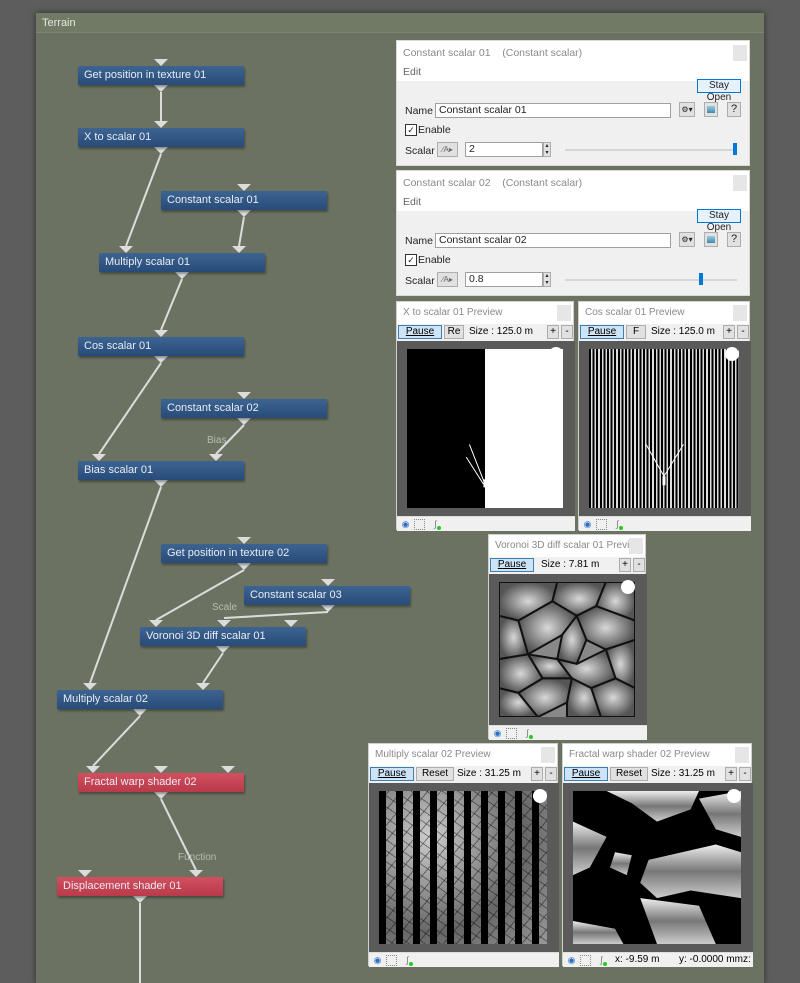  What do you see at coordinates (140, 699) in the screenshot?
I see `node-multiply-scalar-02: Multiply scalar 02` at bounding box center [140, 699].